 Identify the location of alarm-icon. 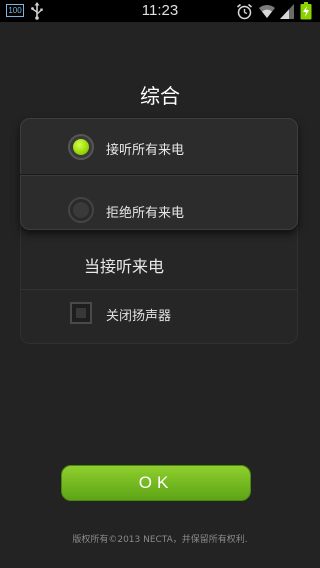
(244, 11).